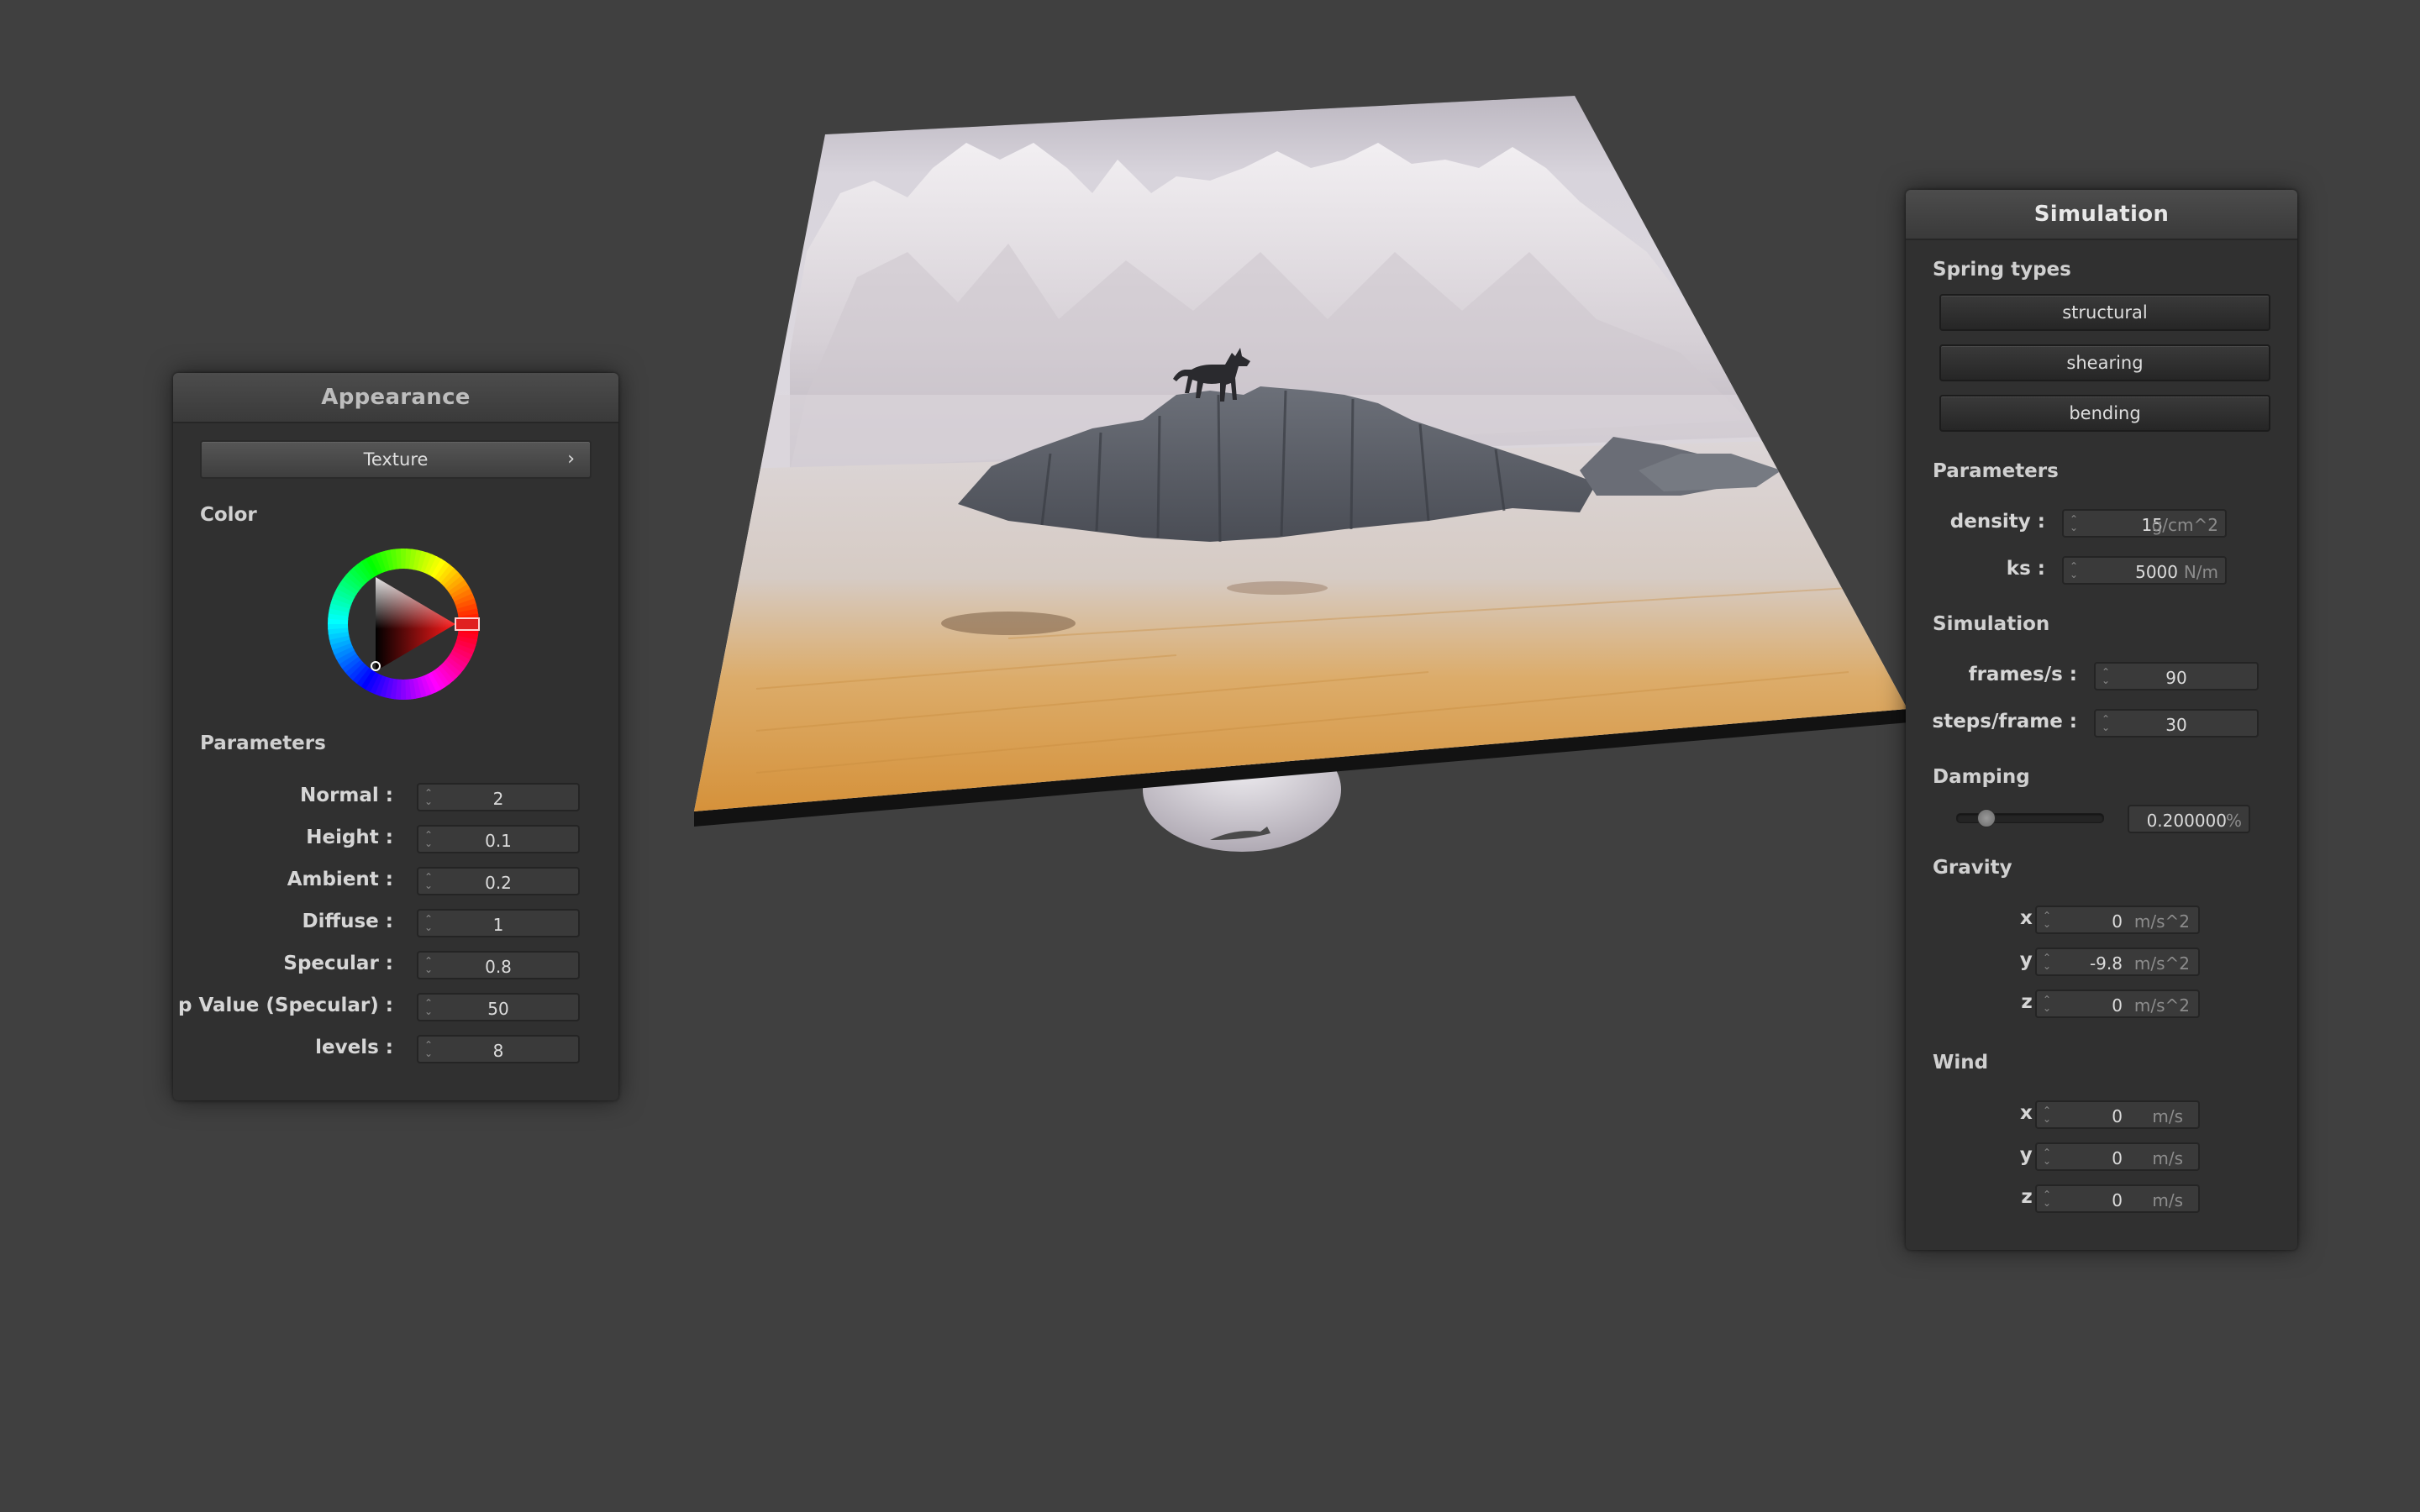  I want to click on appearance-param-value: 2, so click(498, 799).